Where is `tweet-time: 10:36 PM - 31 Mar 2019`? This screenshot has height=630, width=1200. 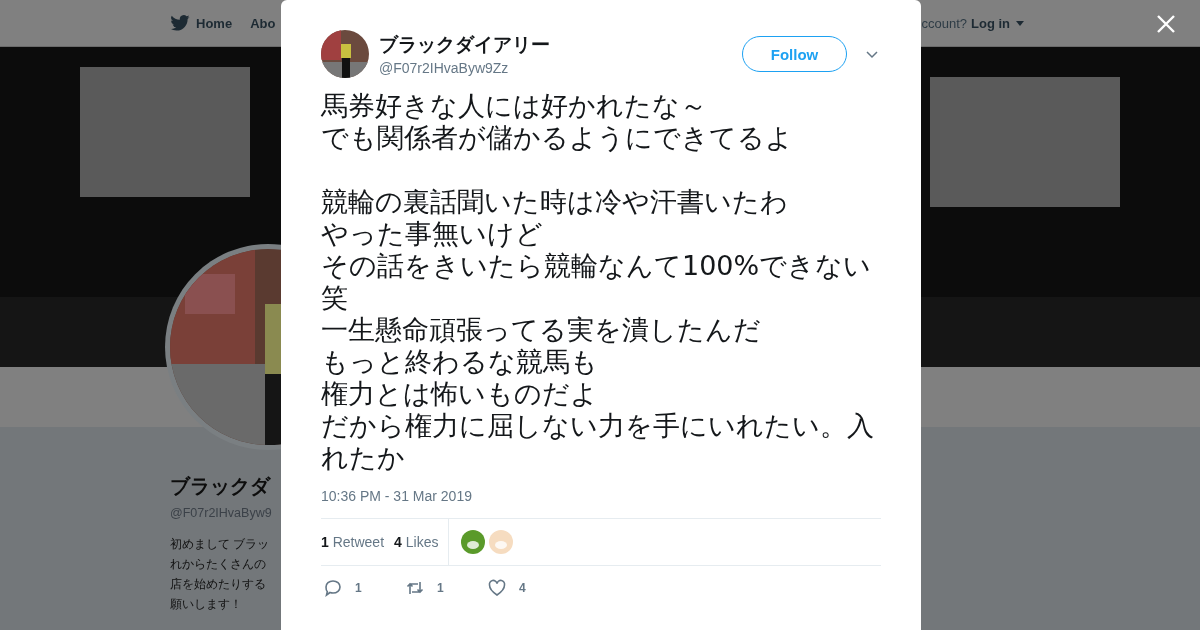
tweet-time: 10:36 PM - 31 Mar 2019 is located at coordinates (397, 496).